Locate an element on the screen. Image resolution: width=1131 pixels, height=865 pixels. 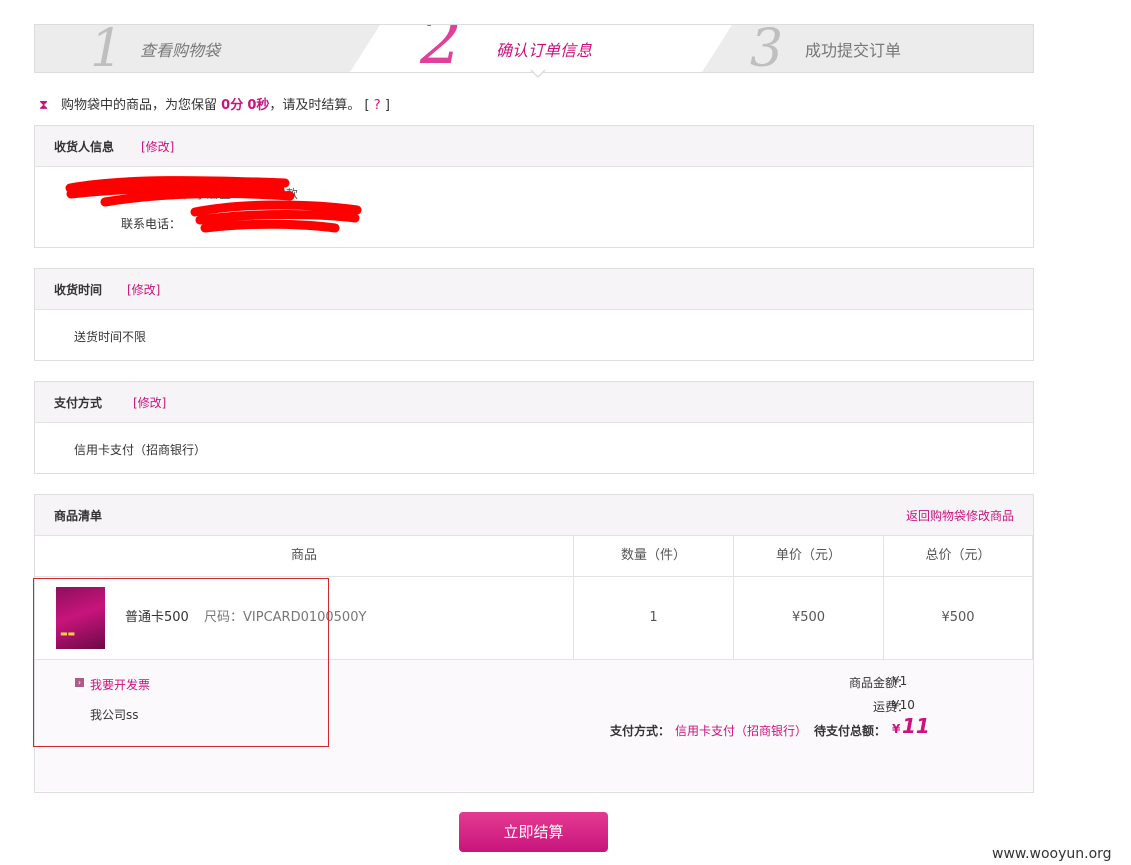
product-list-header: 商品清单 返回购物袋修改商品 is located at coordinates (534, 515).